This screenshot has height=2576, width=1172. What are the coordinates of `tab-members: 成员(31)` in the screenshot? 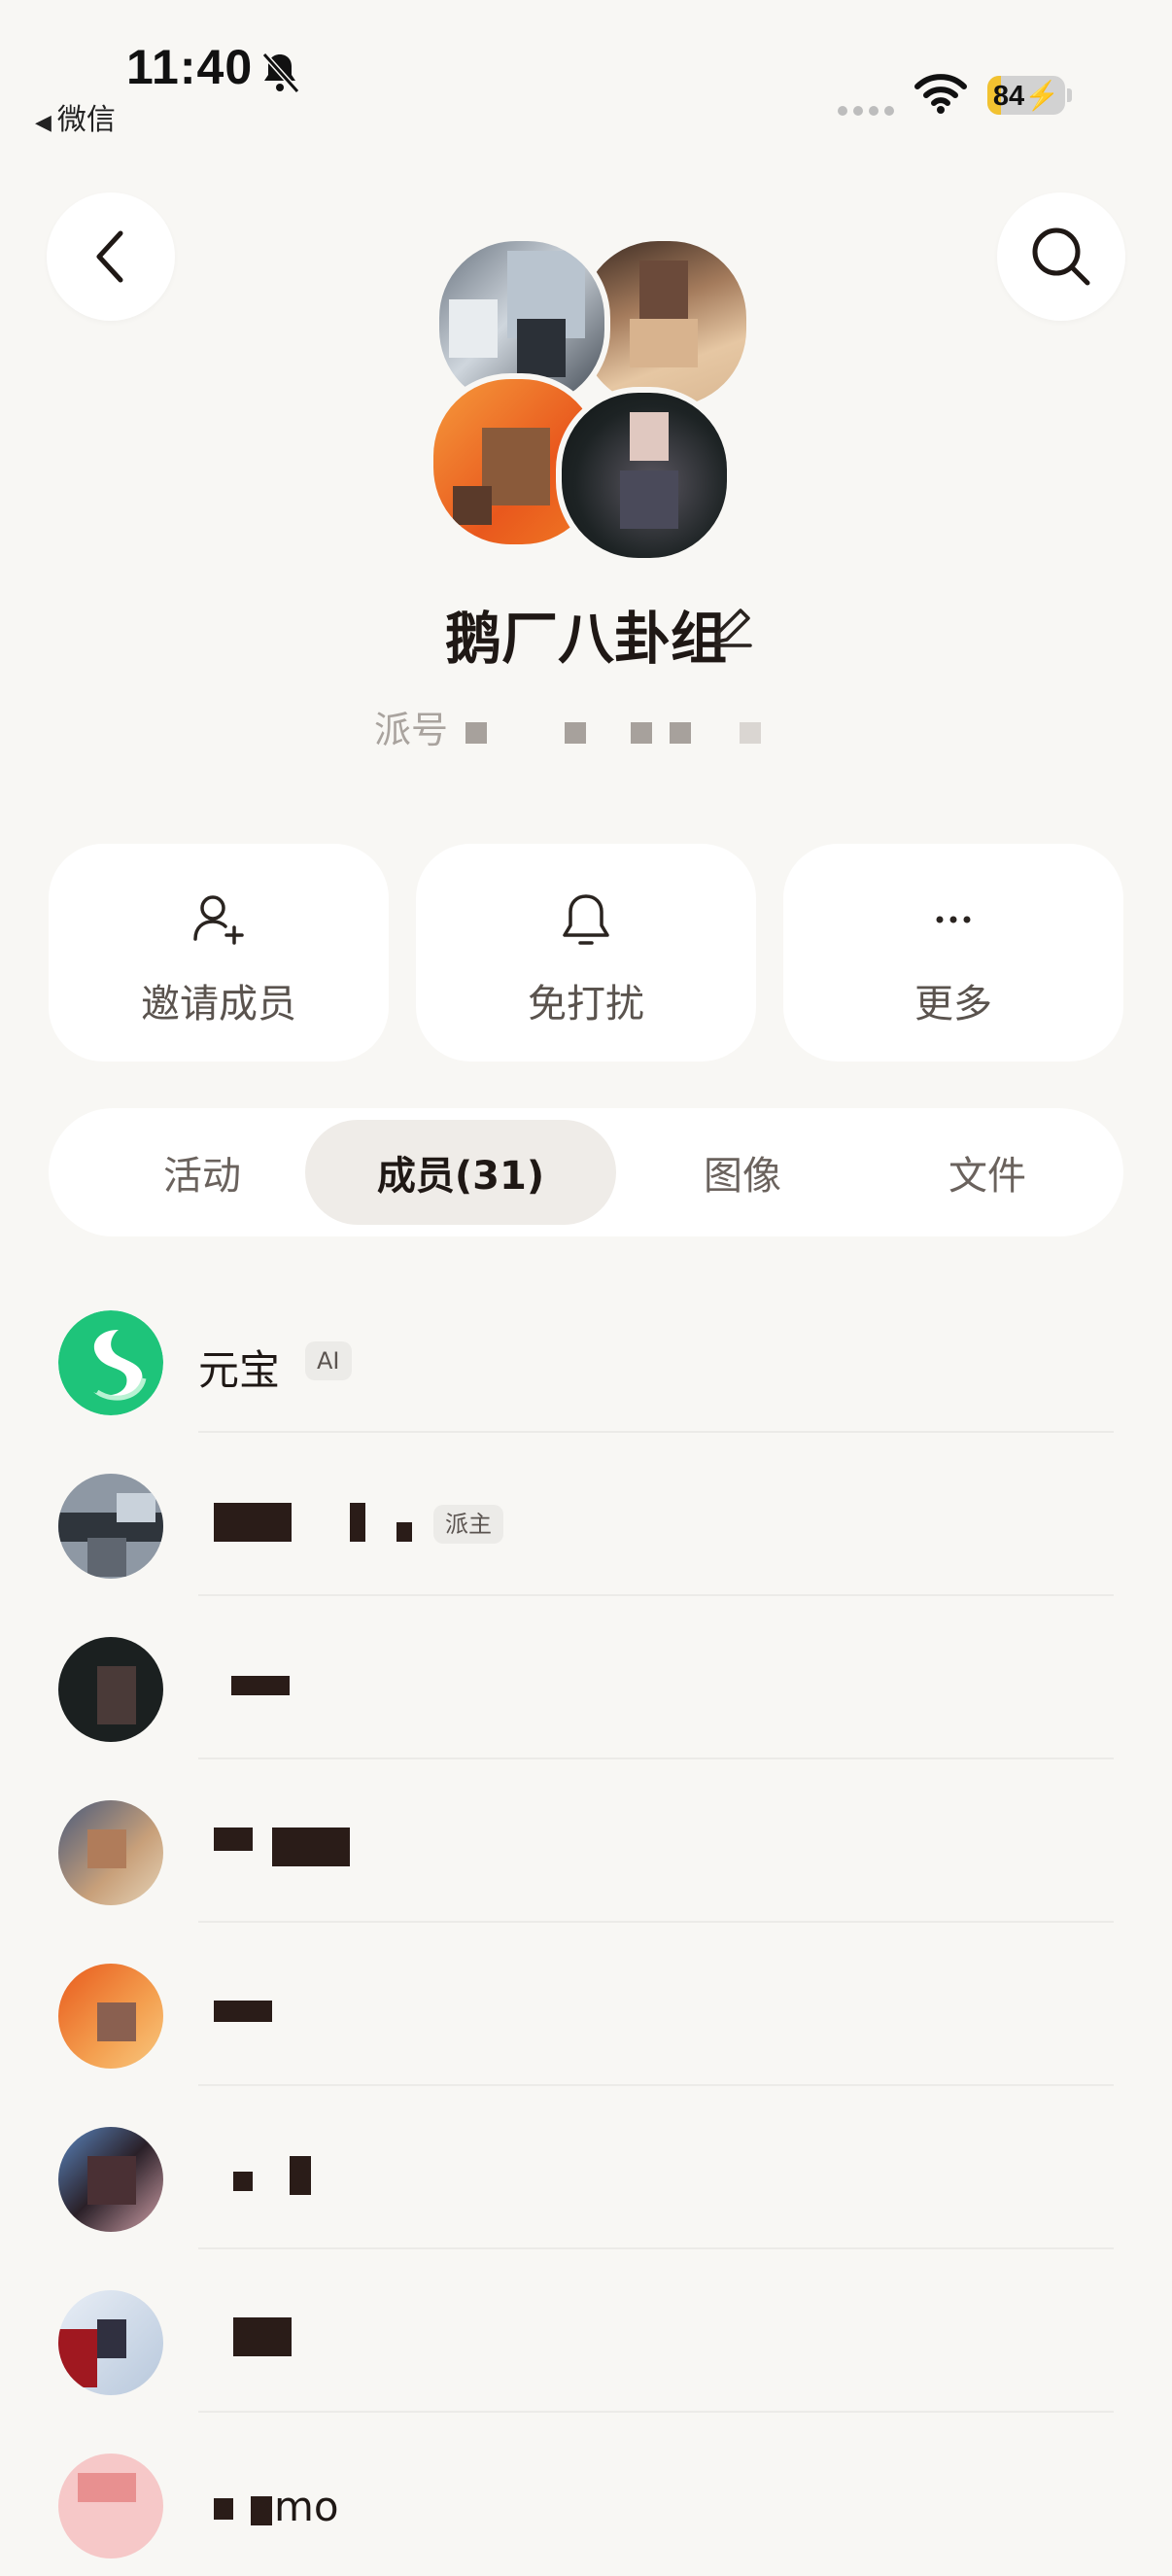 It's located at (461, 1172).